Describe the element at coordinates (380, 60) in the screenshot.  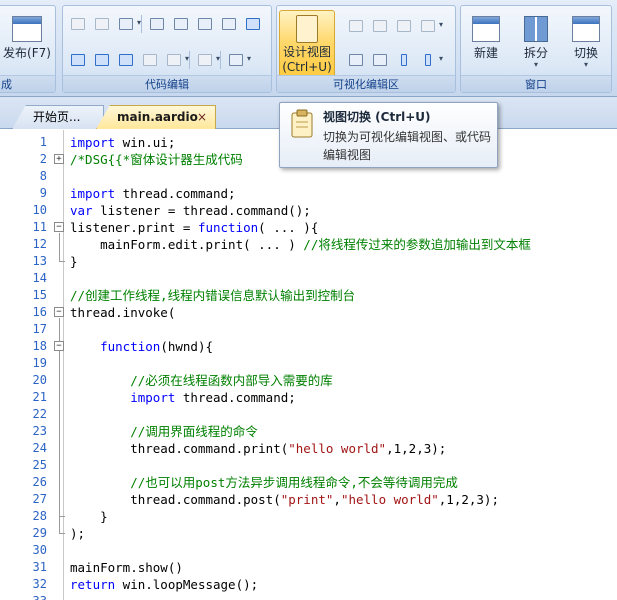
I see `grid-button` at that location.